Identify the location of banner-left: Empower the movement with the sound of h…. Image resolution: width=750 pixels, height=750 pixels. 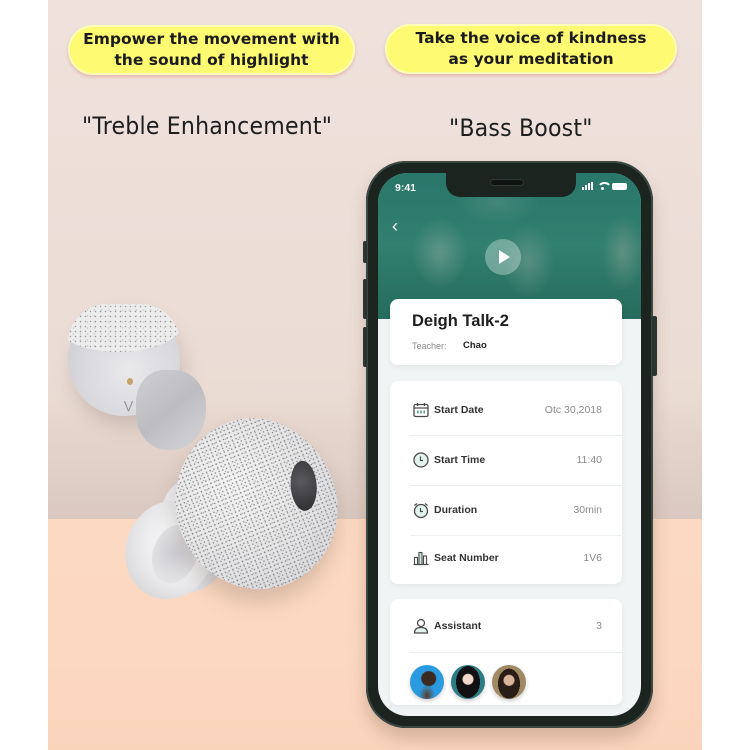
(211, 50).